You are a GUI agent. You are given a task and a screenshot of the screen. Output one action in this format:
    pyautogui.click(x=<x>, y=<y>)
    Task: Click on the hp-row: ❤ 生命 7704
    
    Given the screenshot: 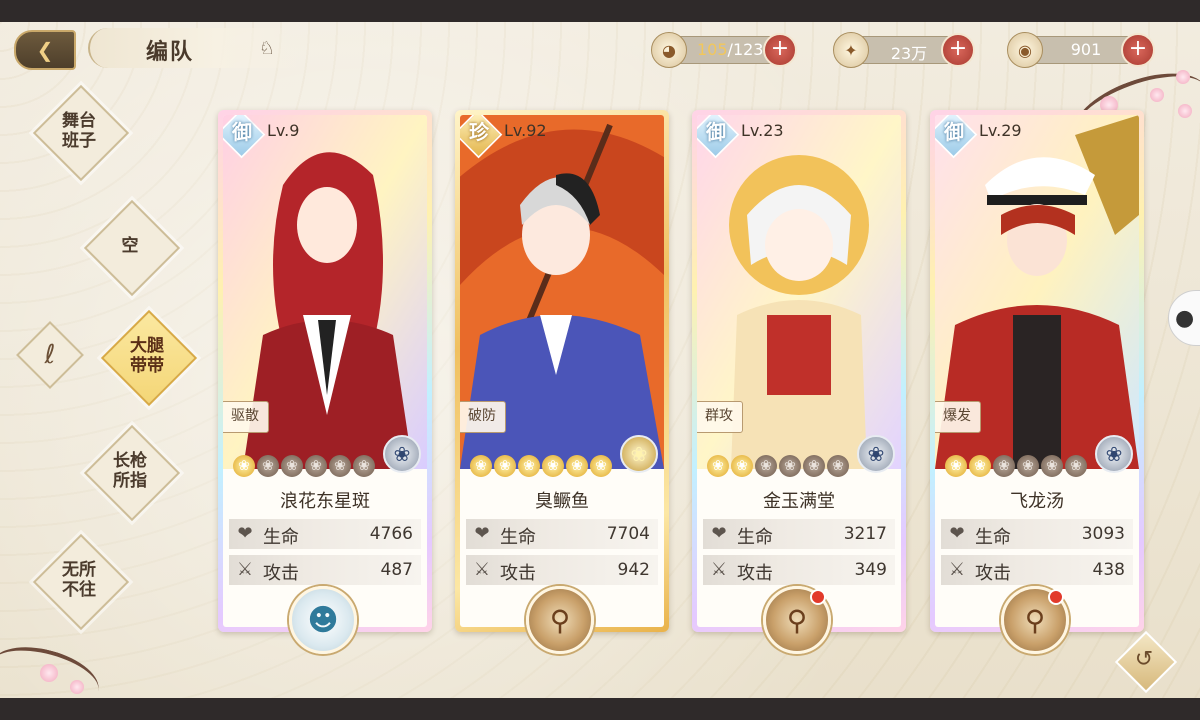 What is the action you would take?
    pyautogui.click(x=562, y=534)
    